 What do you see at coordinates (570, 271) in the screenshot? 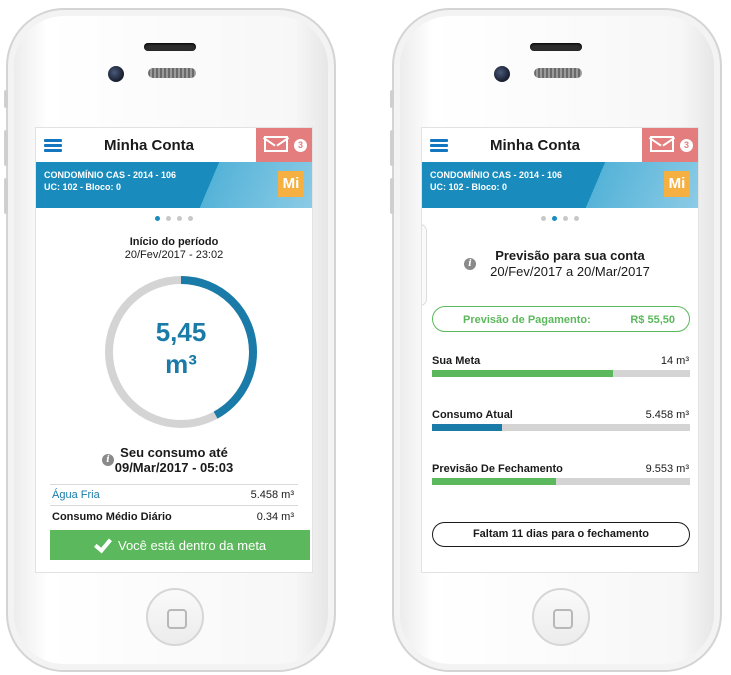
I see `forecast-dates: 20/Fev/2017 a 20/Mar/2017` at bounding box center [570, 271].